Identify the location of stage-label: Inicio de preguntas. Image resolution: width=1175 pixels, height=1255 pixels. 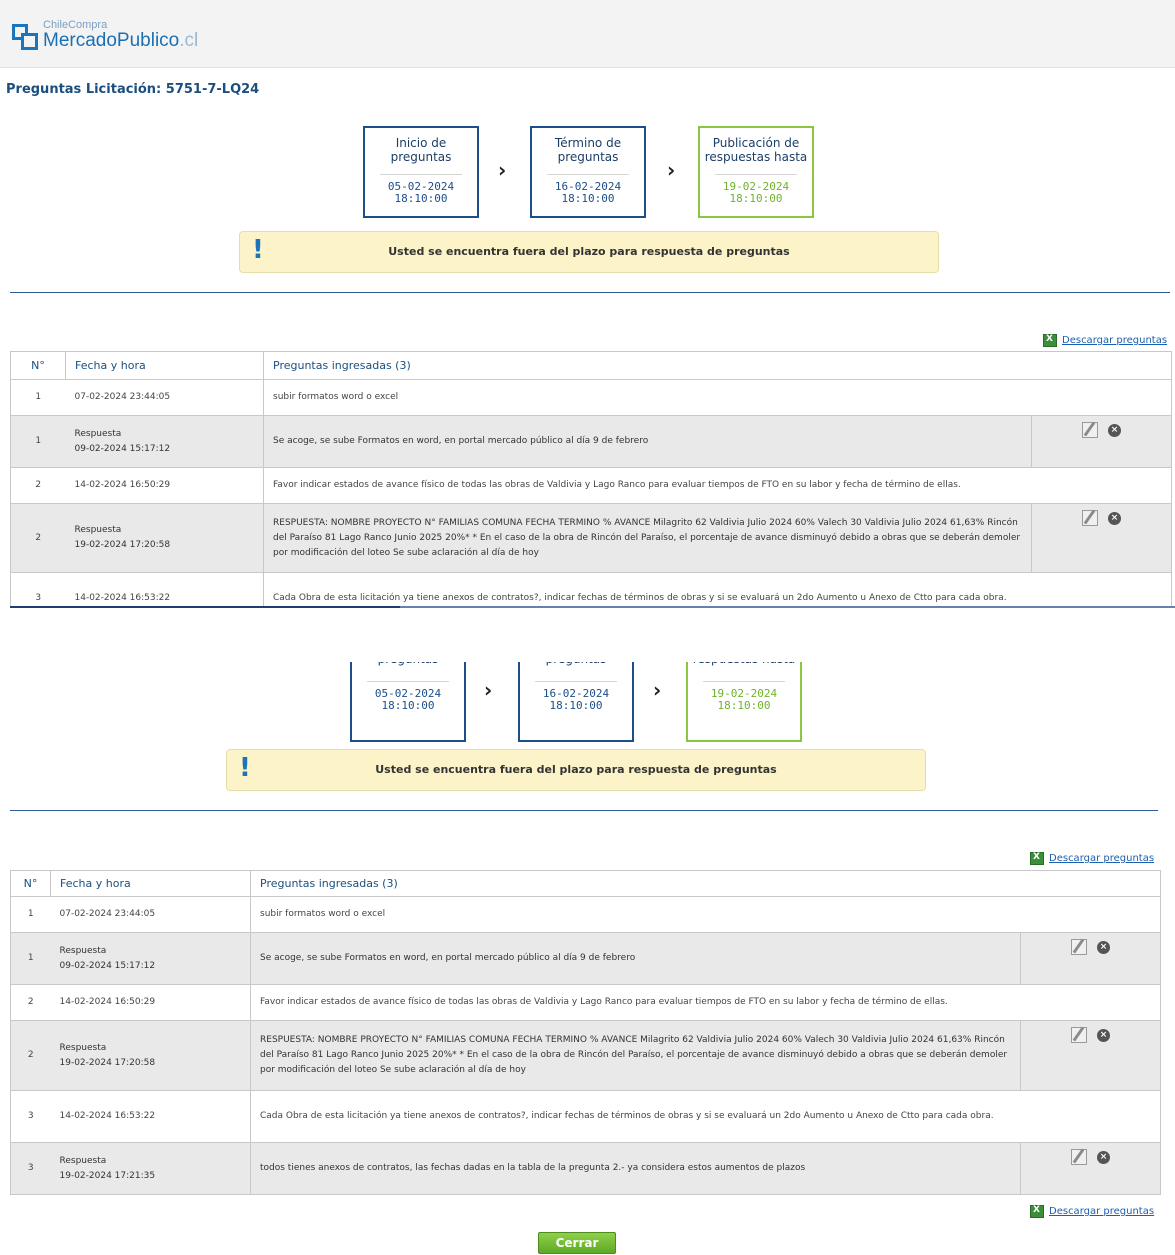
(421, 150).